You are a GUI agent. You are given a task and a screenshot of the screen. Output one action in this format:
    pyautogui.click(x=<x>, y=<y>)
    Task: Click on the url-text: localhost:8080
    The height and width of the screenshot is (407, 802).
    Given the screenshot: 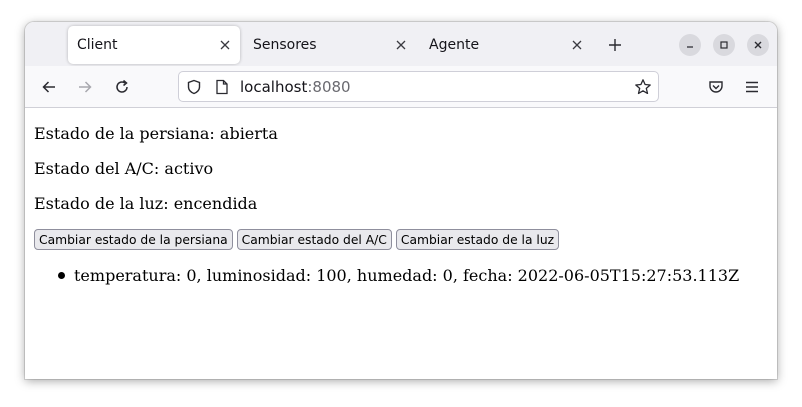 What is the action you would take?
    pyautogui.click(x=295, y=87)
    